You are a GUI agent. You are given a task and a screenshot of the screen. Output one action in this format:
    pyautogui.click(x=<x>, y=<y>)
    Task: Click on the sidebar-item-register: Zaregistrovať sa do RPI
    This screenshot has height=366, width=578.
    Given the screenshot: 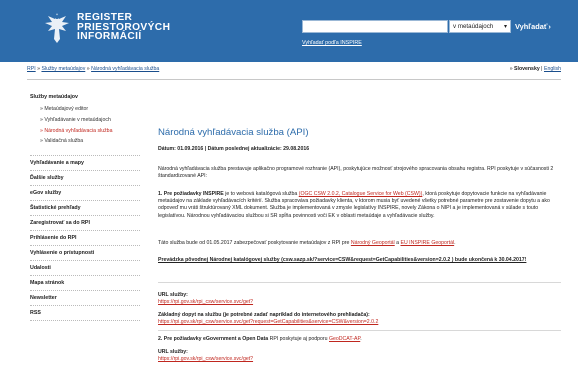 What is the action you would take?
    pyautogui.click(x=85, y=224)
    